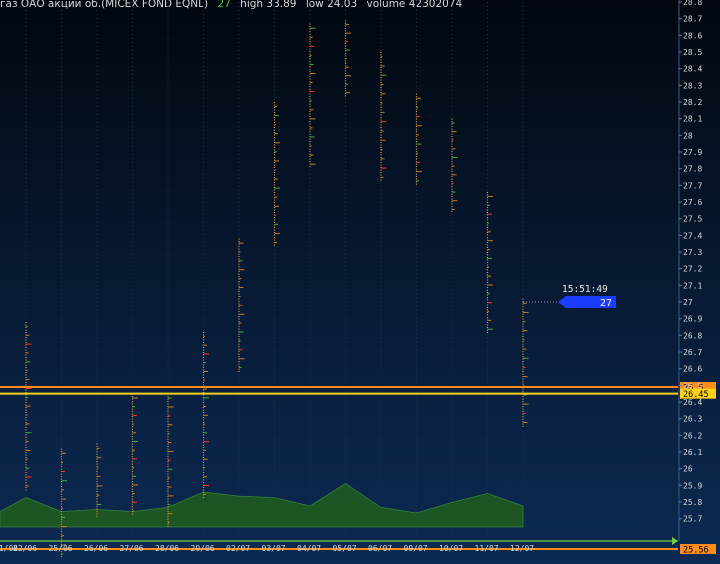 This screenshot has height=564, width=720. I want to click on cursor-price: 27, so click(606, 303).